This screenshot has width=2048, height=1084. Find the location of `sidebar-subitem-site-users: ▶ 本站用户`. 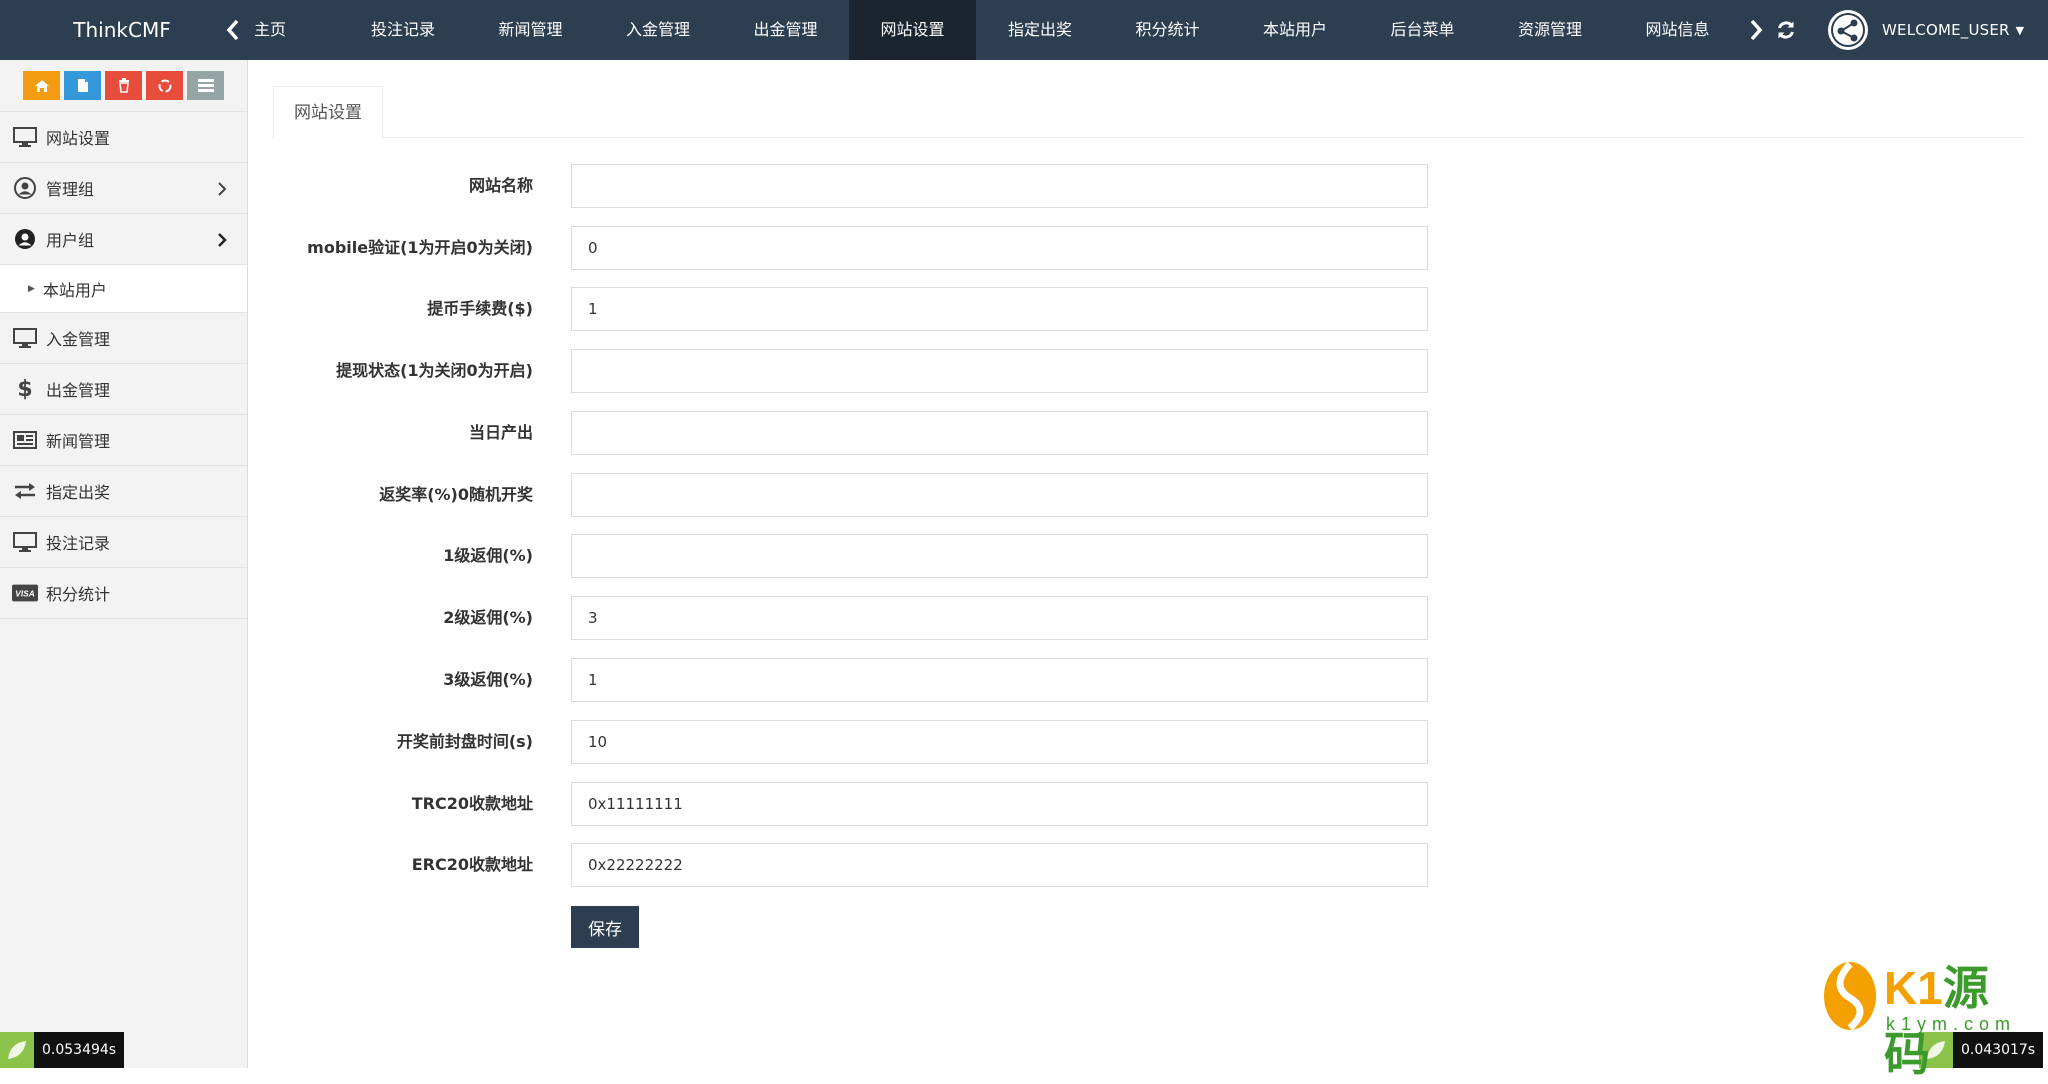

sidebar-subitem-site-users: ▶ 本站用户 is located at coordinates (123, 289).